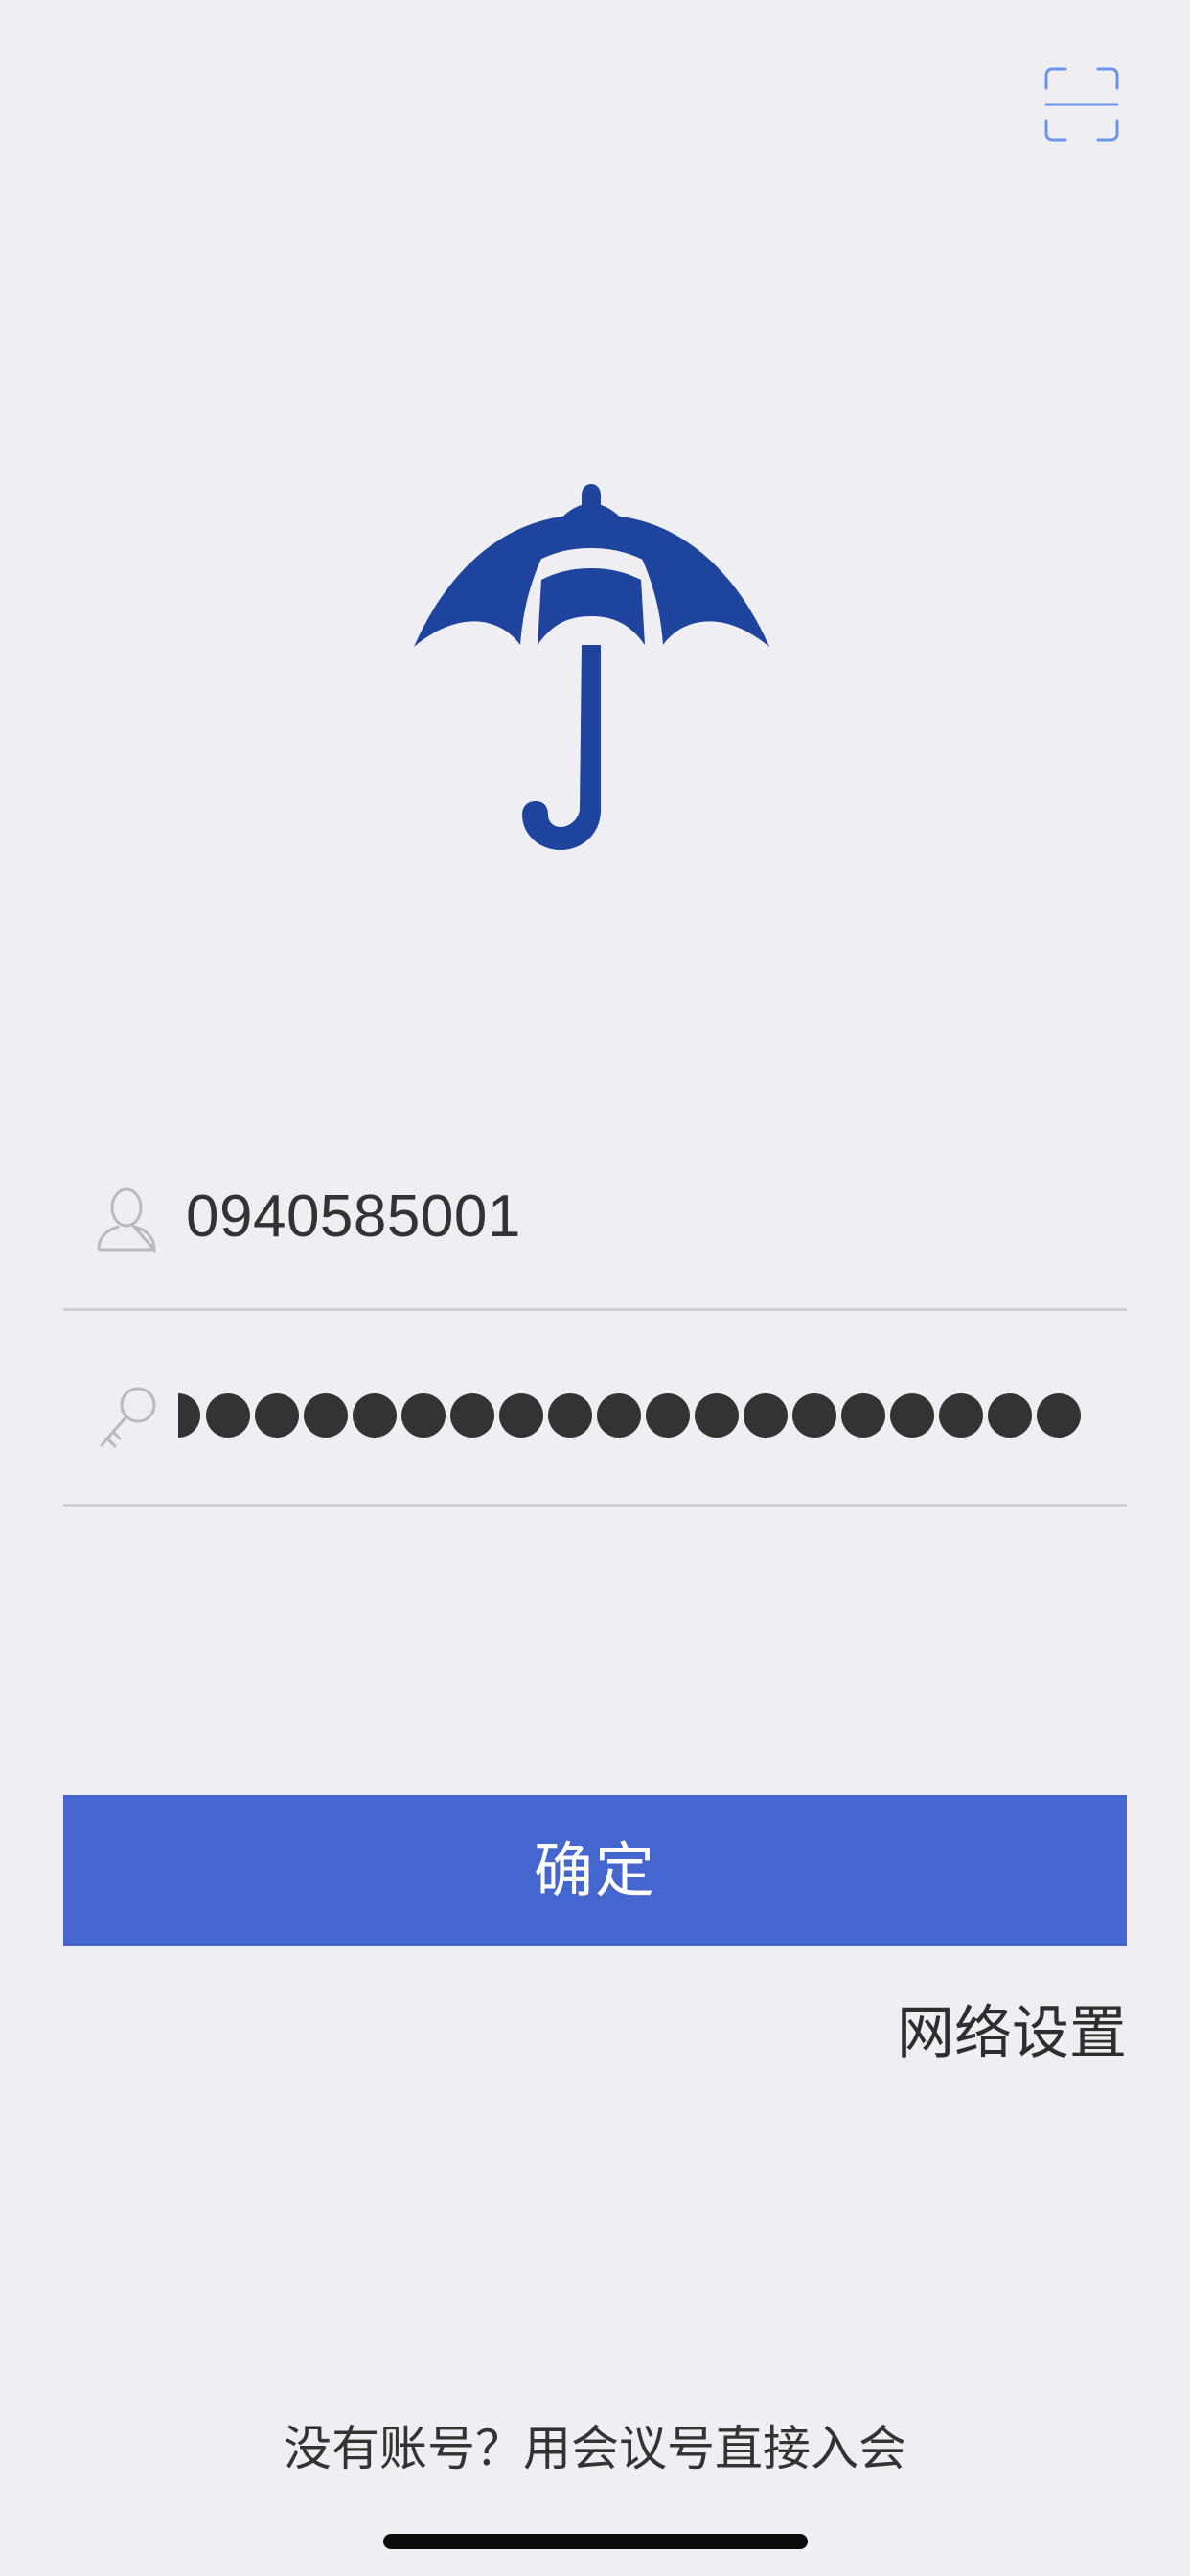  I want to click on join-by-meeting-number-link: 没有账号？用会议号直接入会, so click(595, 2448).